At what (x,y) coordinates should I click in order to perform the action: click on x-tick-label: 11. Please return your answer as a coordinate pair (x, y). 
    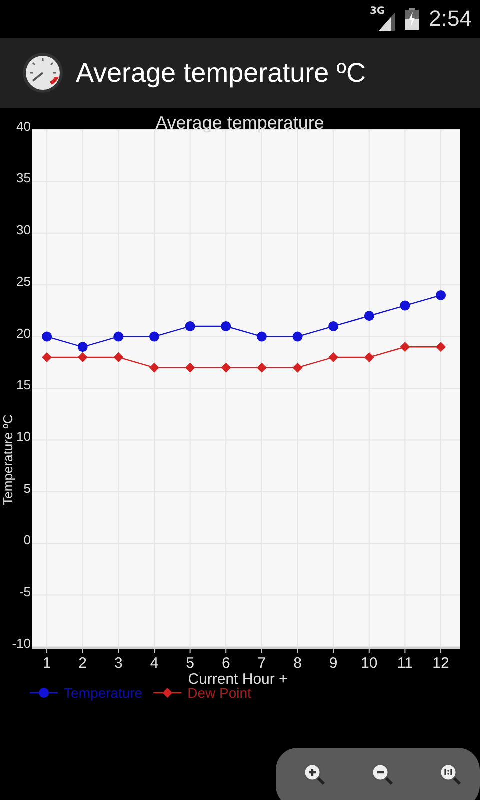
    Looking at the image, I should click on (405, 663).